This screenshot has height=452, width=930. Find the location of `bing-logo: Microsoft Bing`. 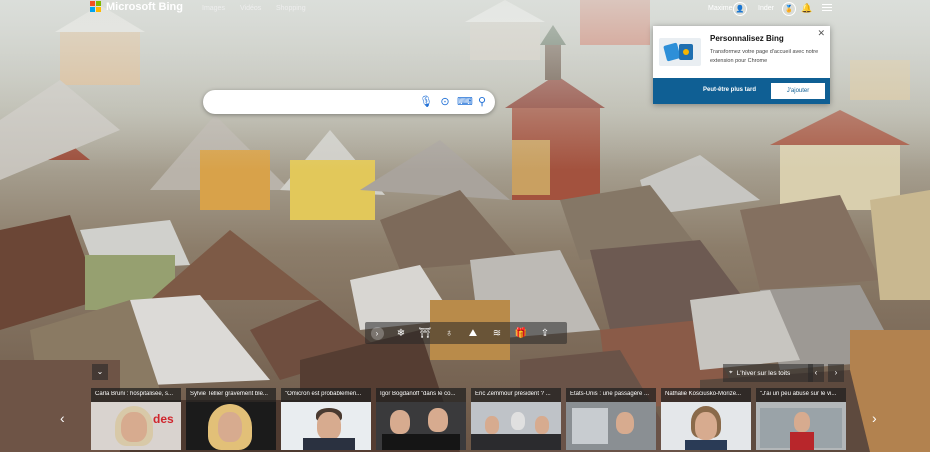

bing-logo: Microsoft Bing is located at coordinates (136, 7).